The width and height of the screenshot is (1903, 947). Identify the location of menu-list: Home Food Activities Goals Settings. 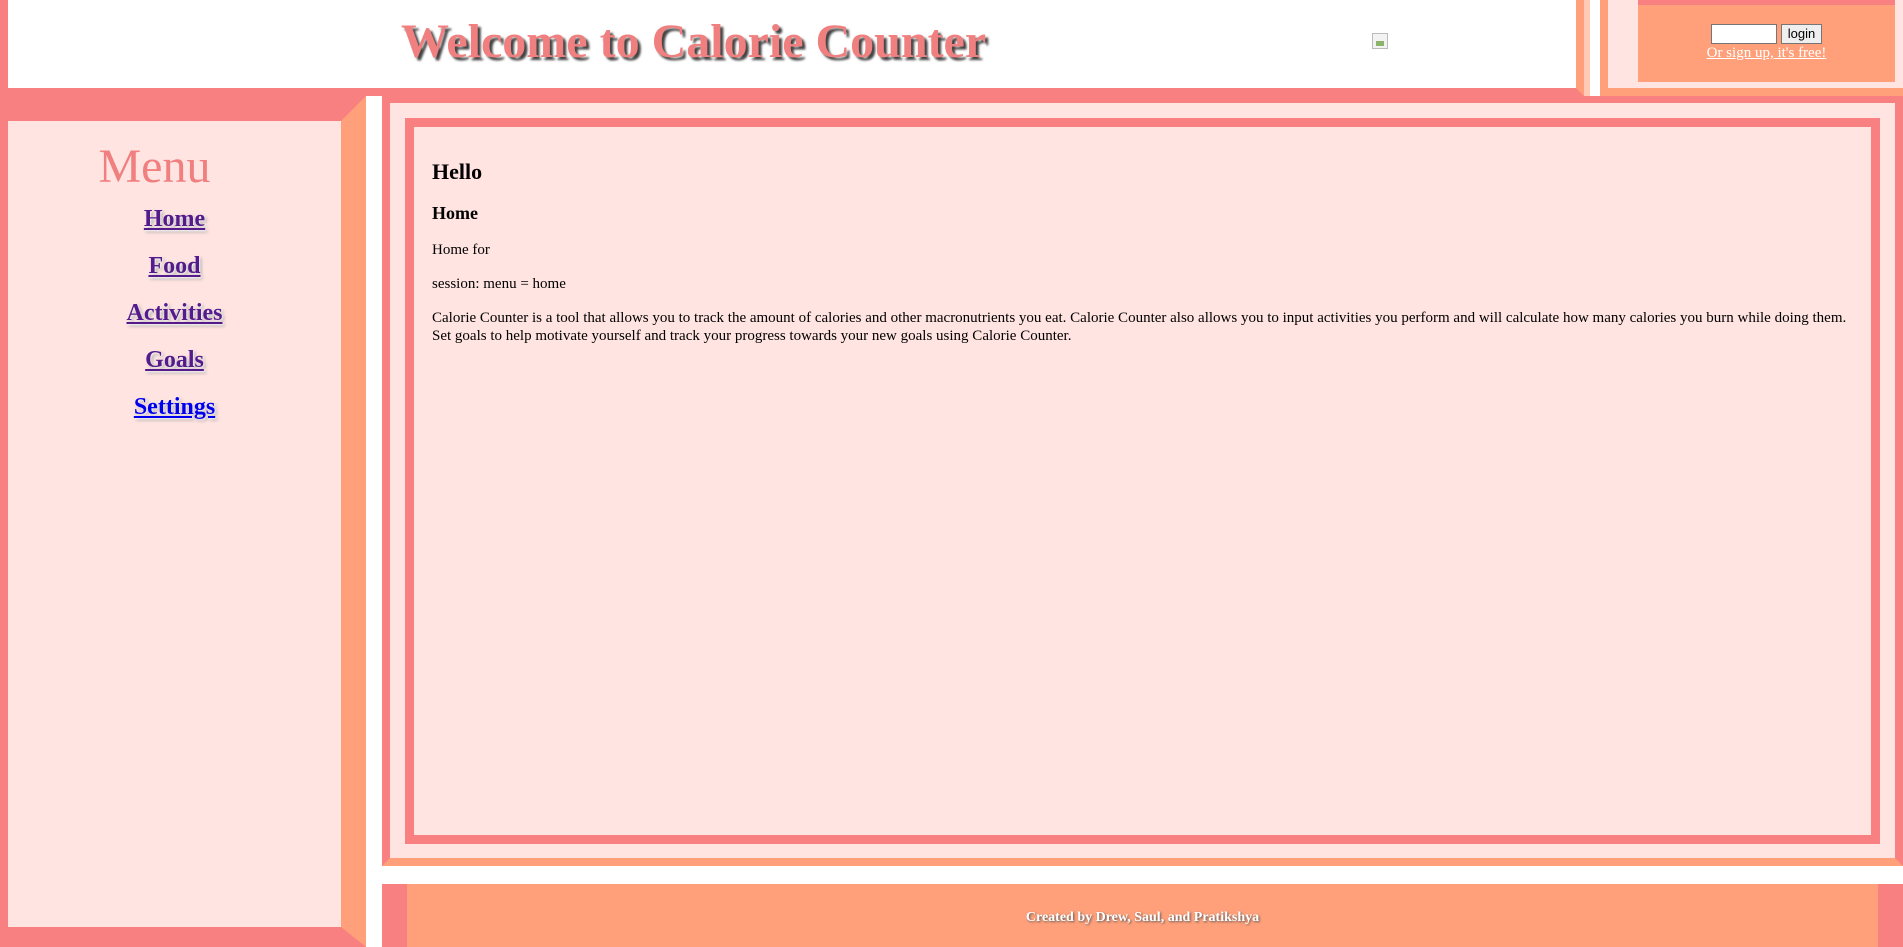
(174, 323).